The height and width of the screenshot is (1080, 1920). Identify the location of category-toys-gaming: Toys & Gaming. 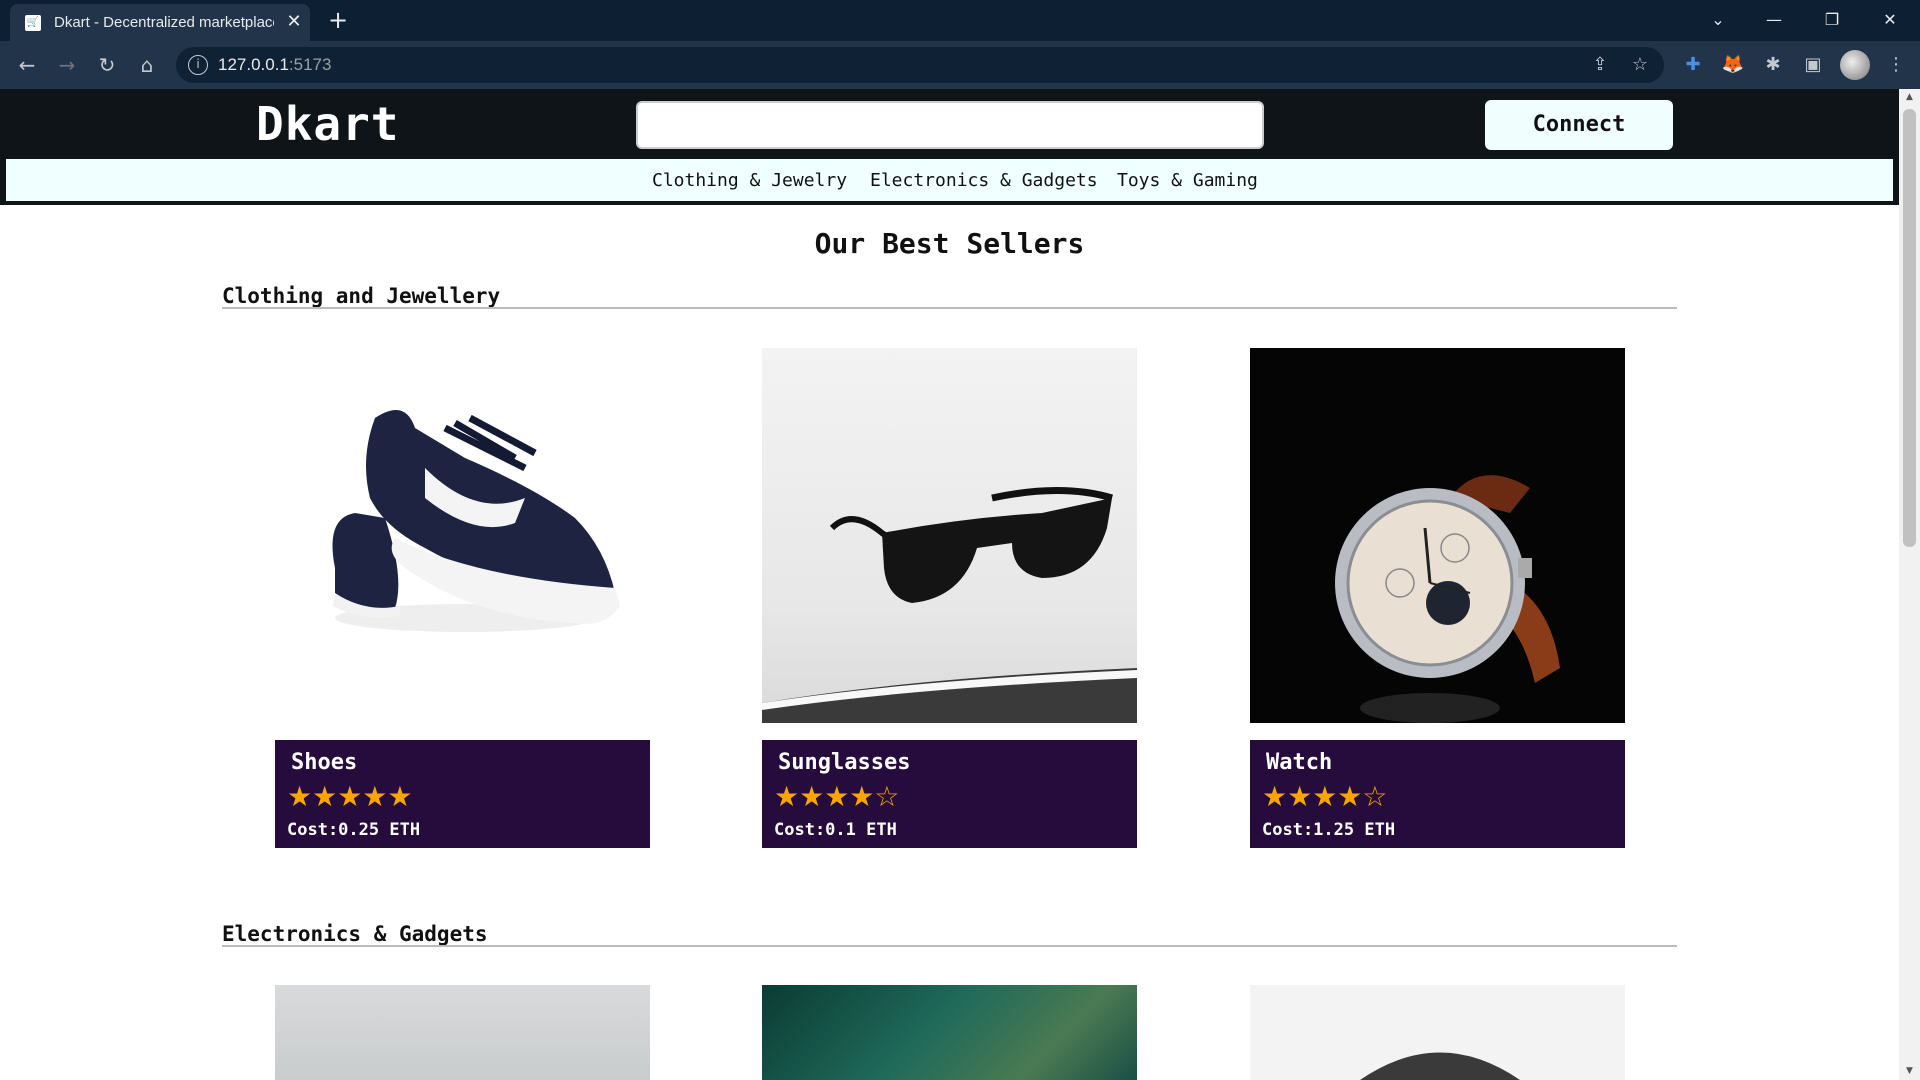
(1187, 180).